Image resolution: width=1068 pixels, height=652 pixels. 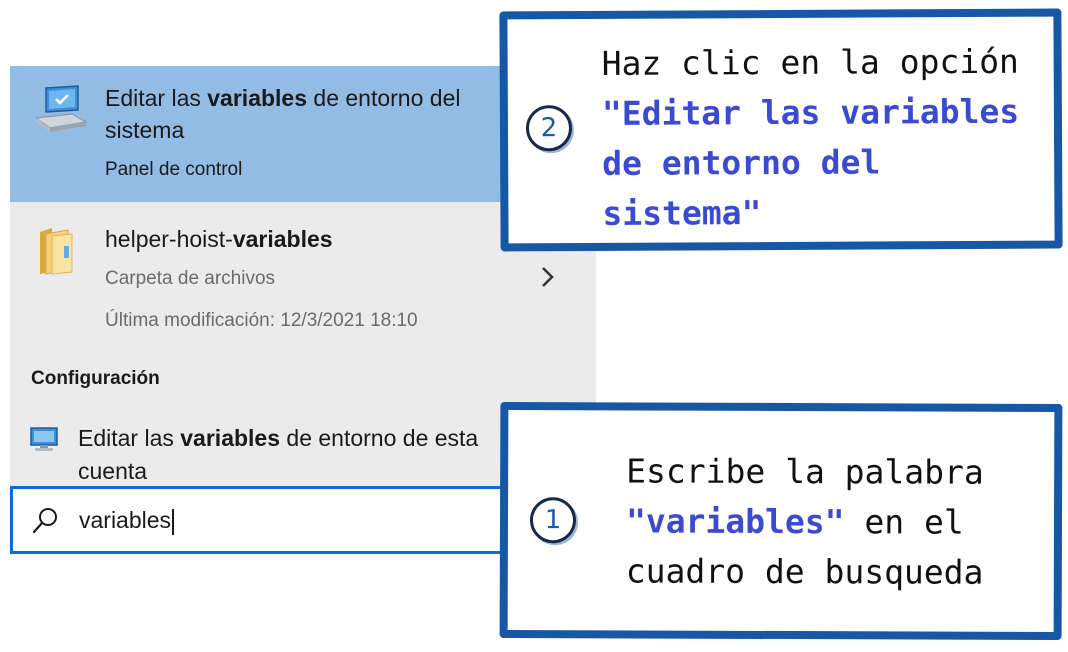 What do you see at coordinates (553, 520) in the screenshot?
I see `step-number-badge: 1` at bounding box center [553, 520].